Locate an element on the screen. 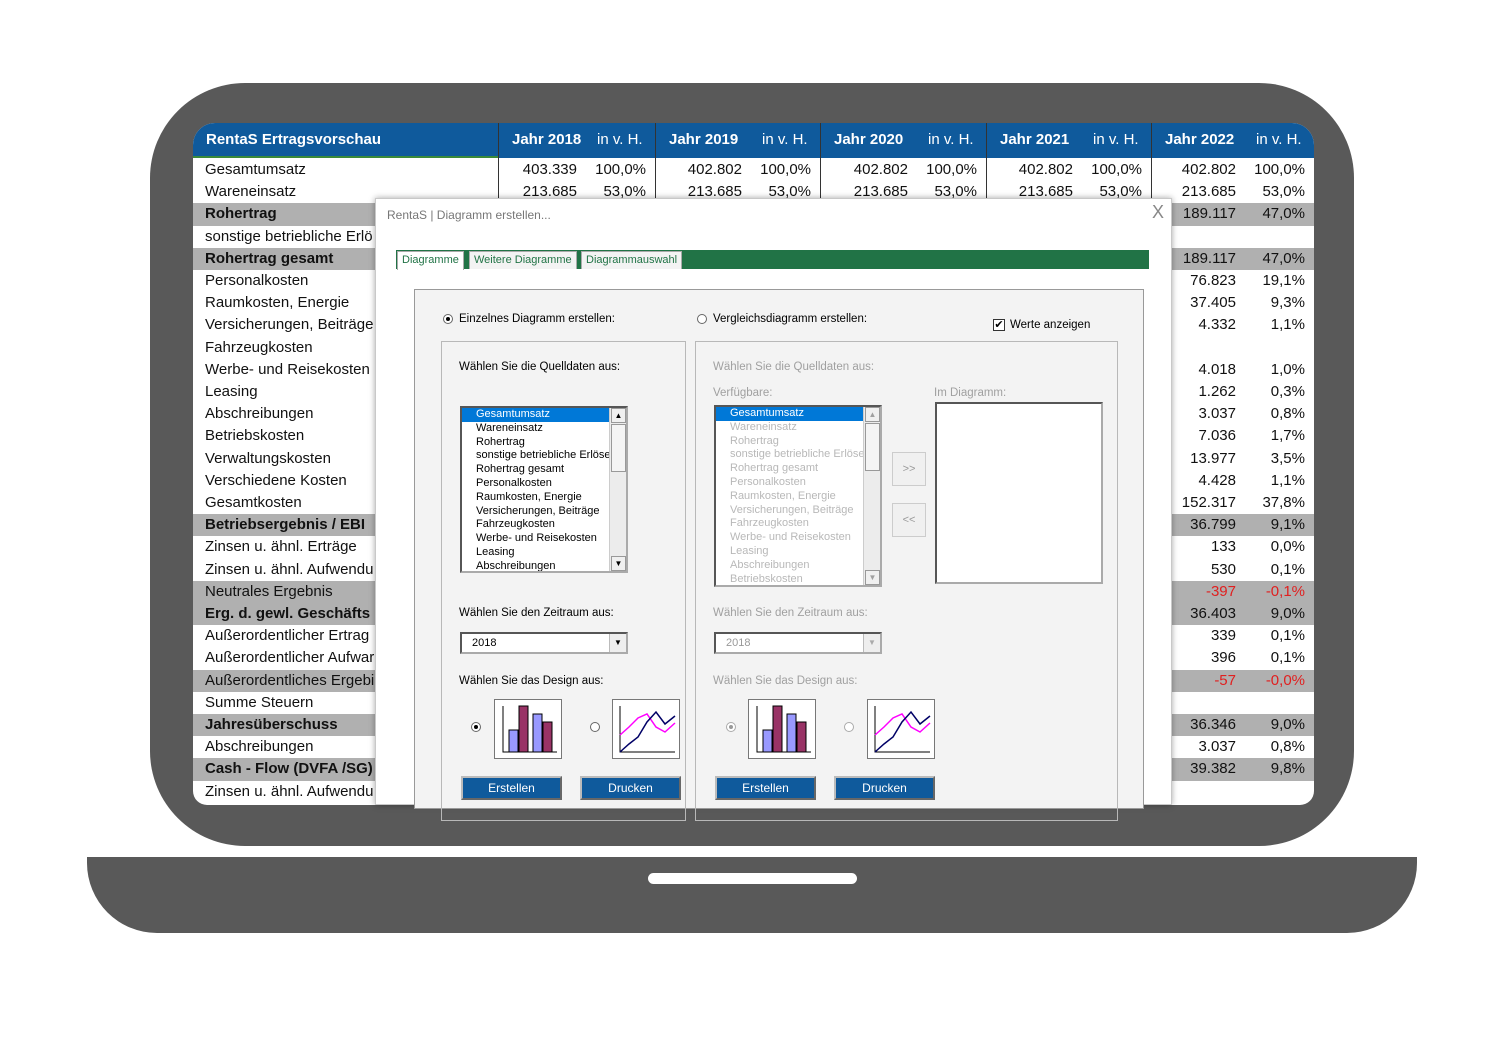 The height and width of the screenshot is (1053, 1510). compare-chart-label: Vergleichsdiagramm erstellen: is located at coordinates (790, 319).